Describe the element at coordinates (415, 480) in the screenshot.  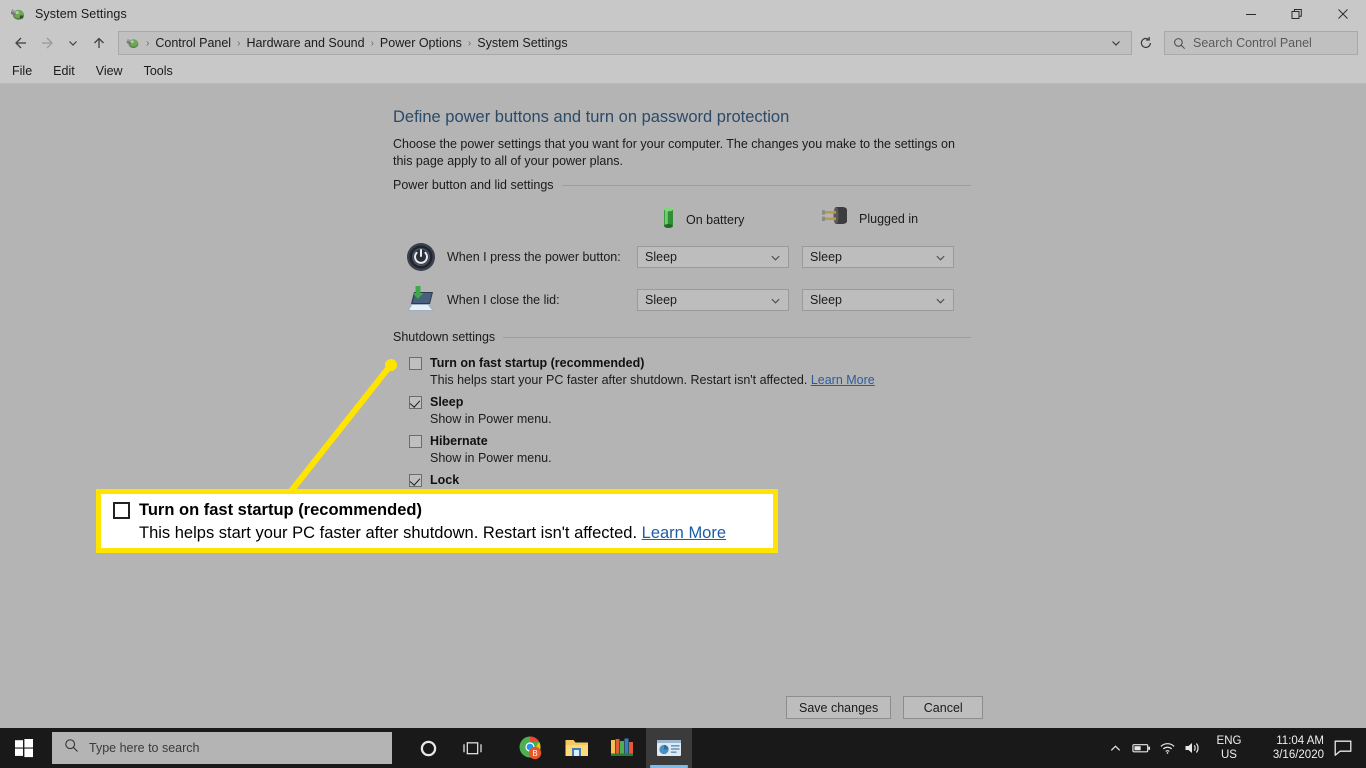
I see `lock-checkbox` at that location.